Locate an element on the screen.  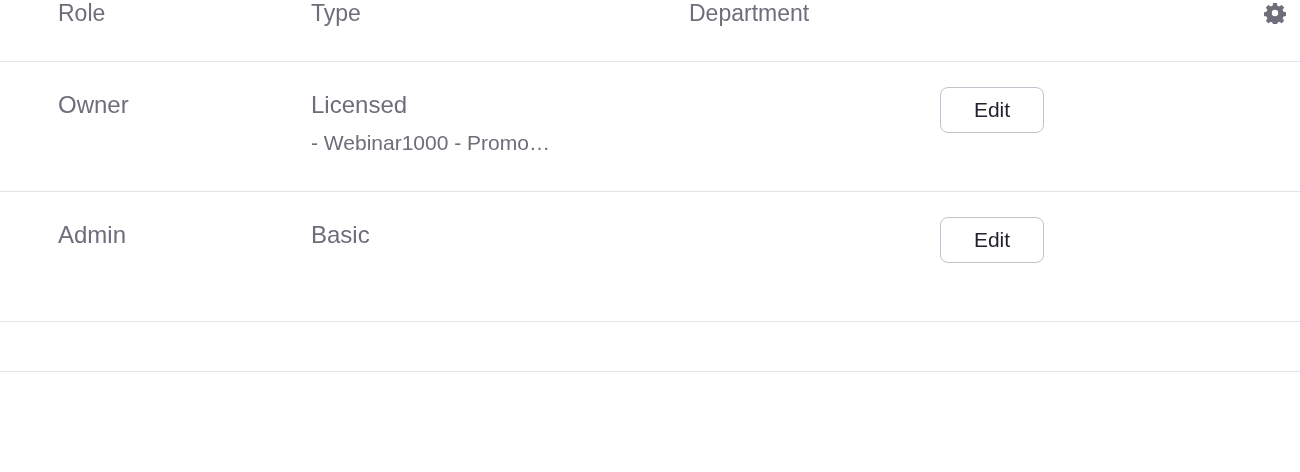
column-header: Department is located at coordinates (750, 13).